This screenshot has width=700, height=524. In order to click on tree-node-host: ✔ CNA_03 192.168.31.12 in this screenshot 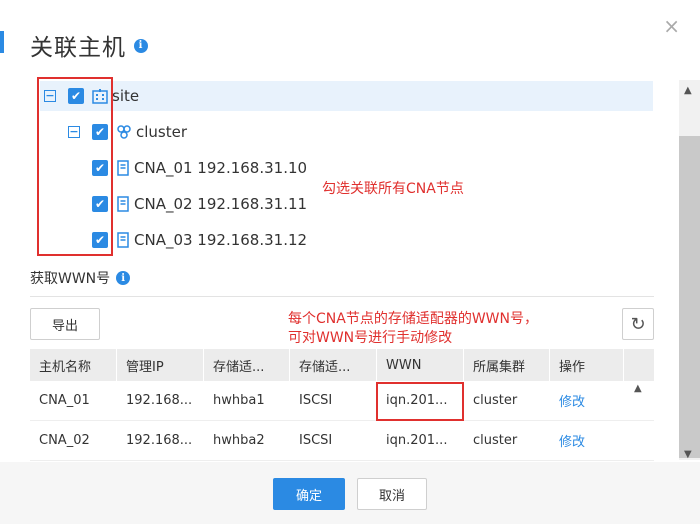, I will do `click(199, 240)`.